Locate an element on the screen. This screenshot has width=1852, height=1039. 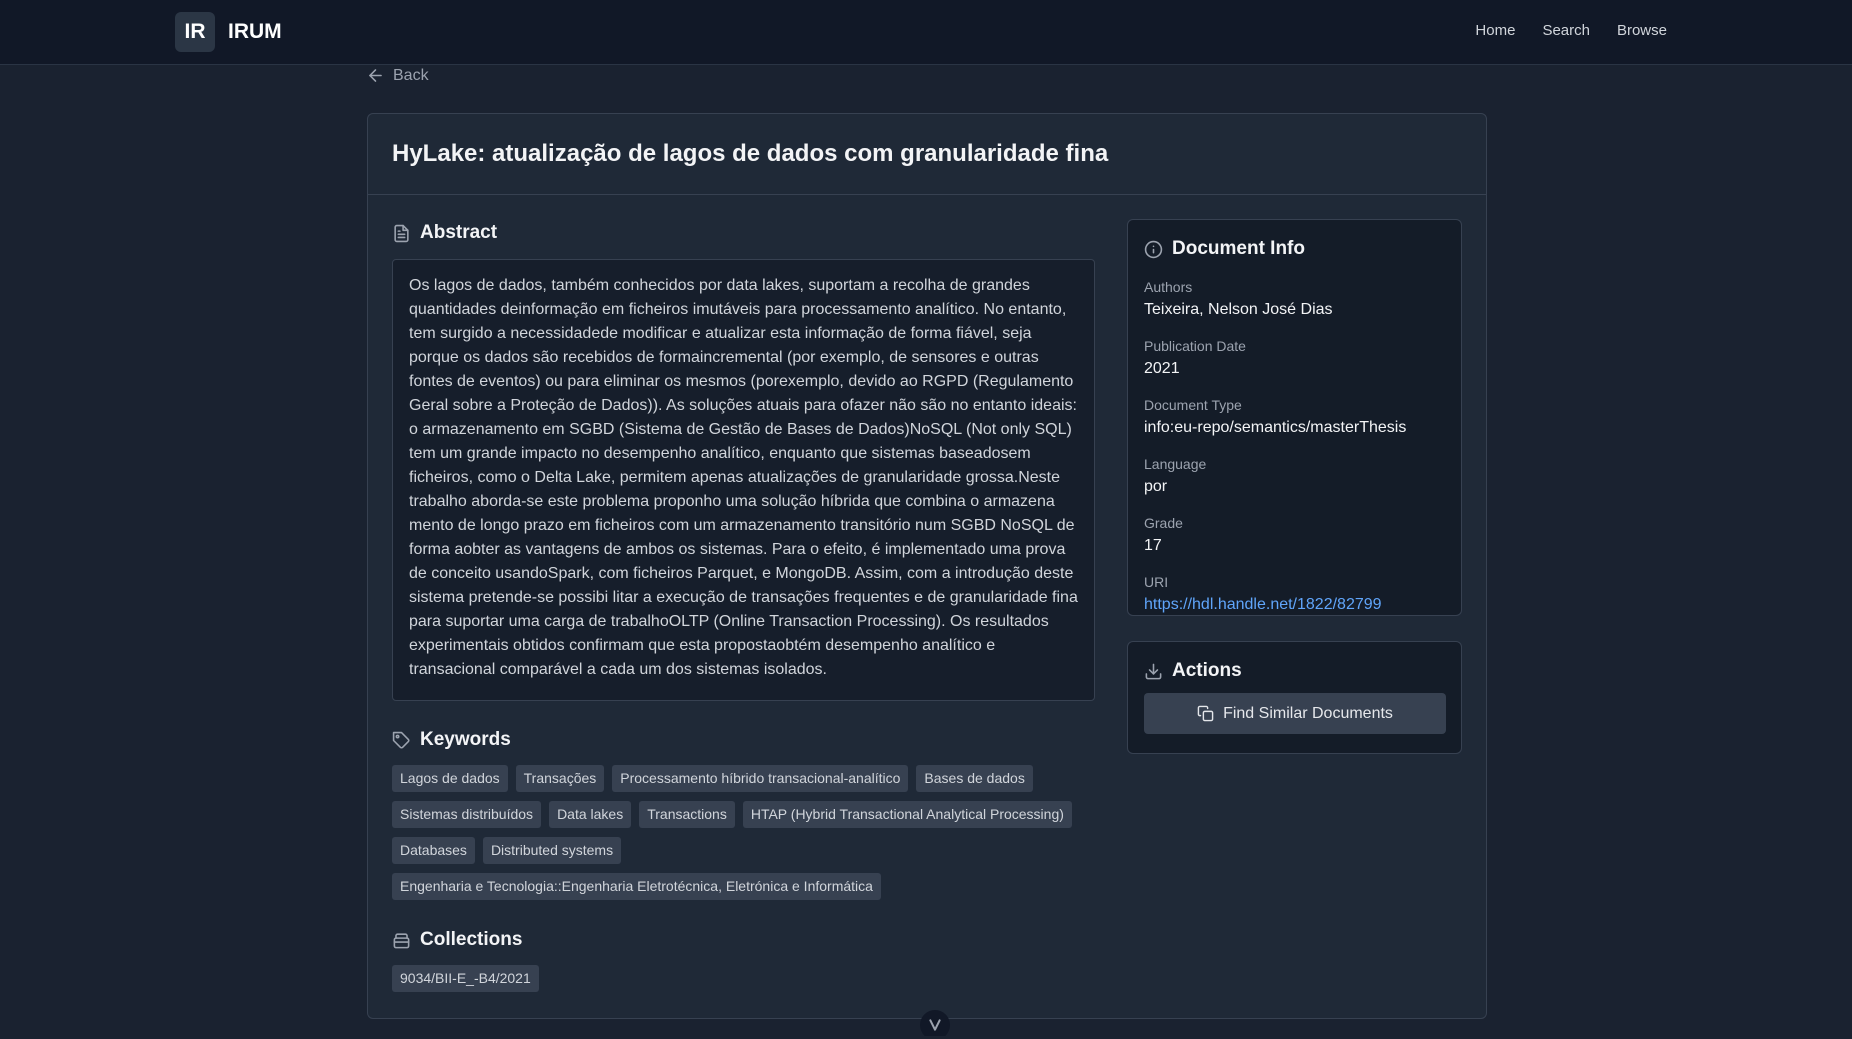
nav-search: Search is located at coordinates (1566, 30).